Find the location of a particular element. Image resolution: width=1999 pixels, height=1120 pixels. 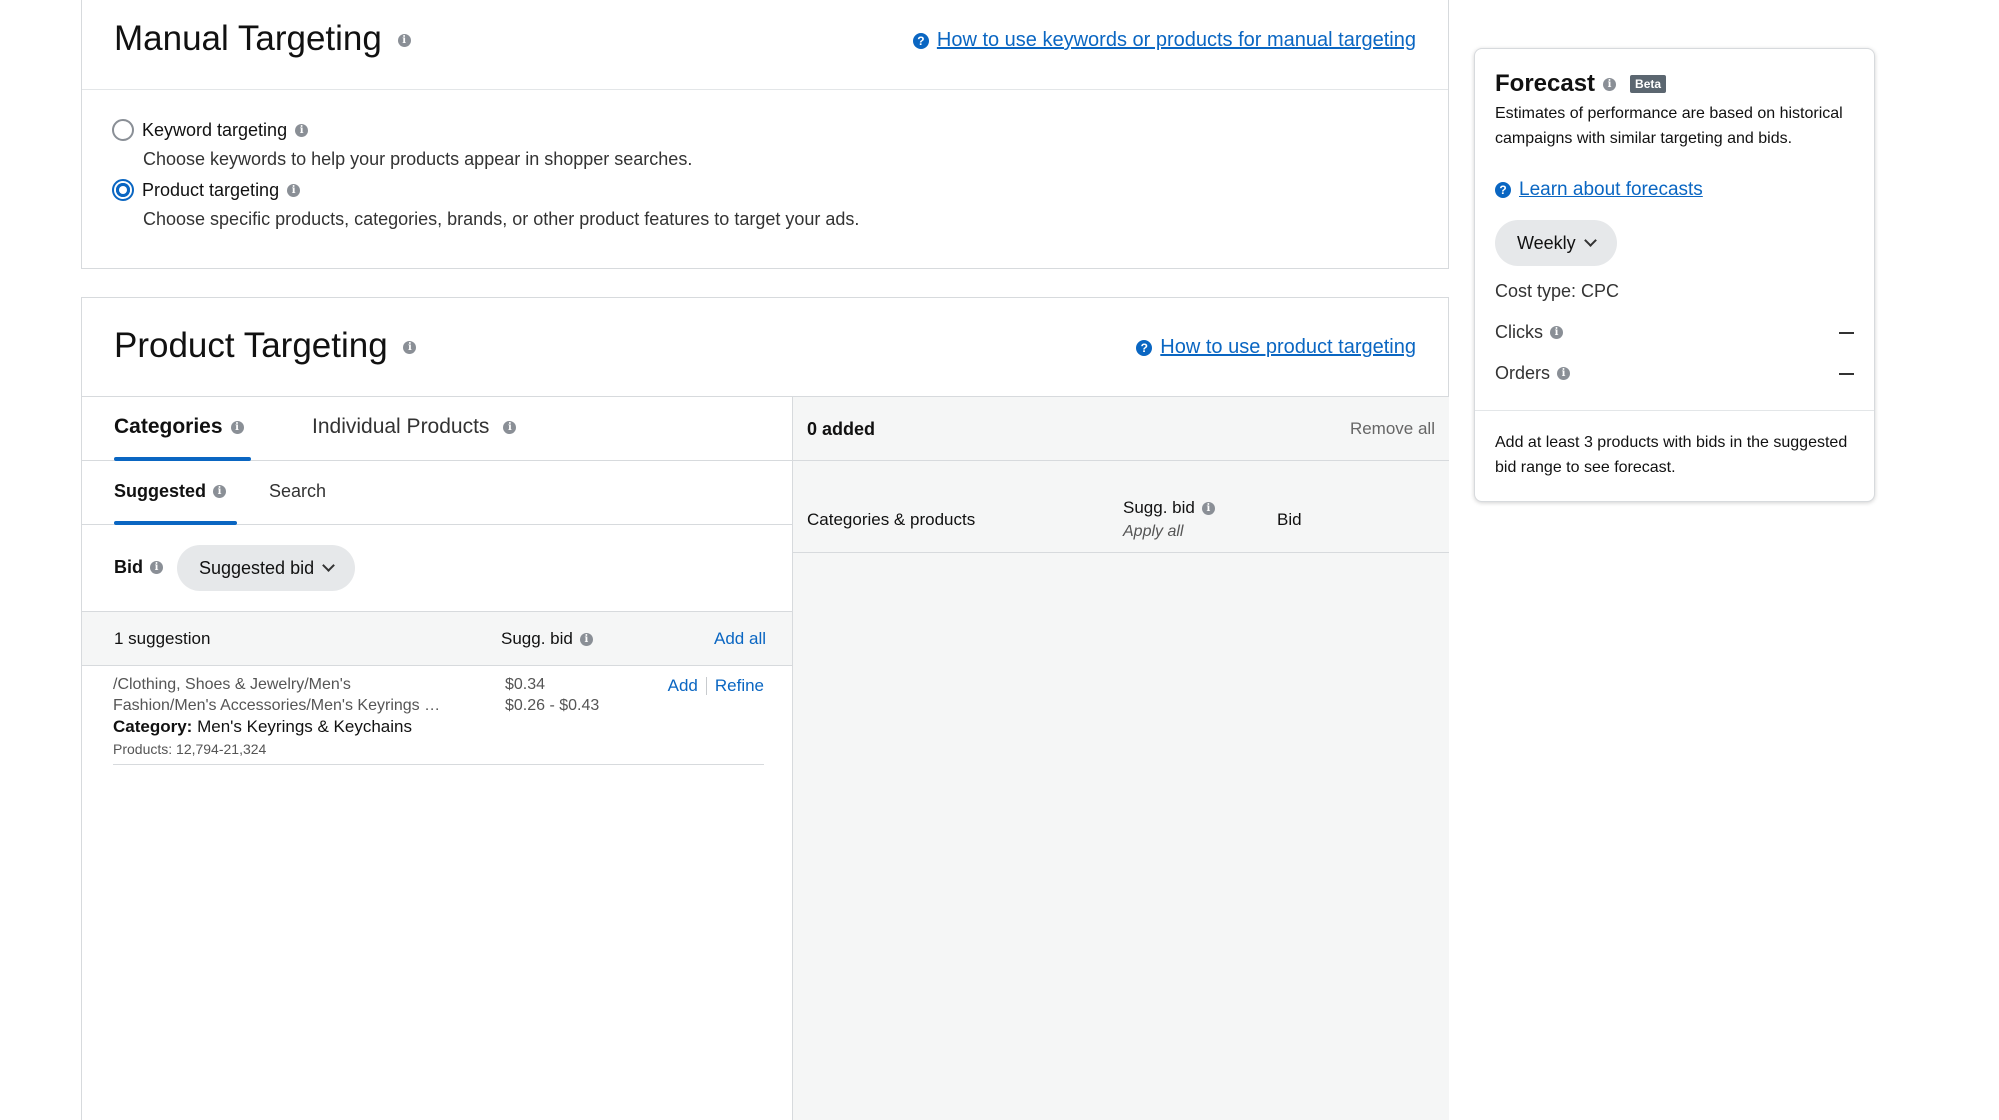

bid-row: Bid i Suggested bid is located at coordinates (437, 568).